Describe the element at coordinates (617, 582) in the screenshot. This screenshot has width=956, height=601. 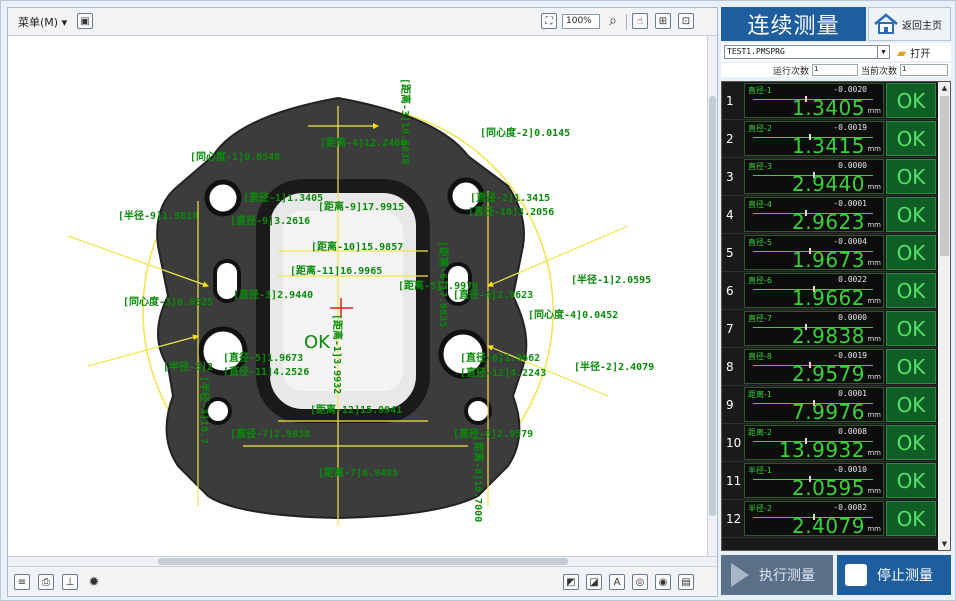
I see `image-text-icon: A` at that location.